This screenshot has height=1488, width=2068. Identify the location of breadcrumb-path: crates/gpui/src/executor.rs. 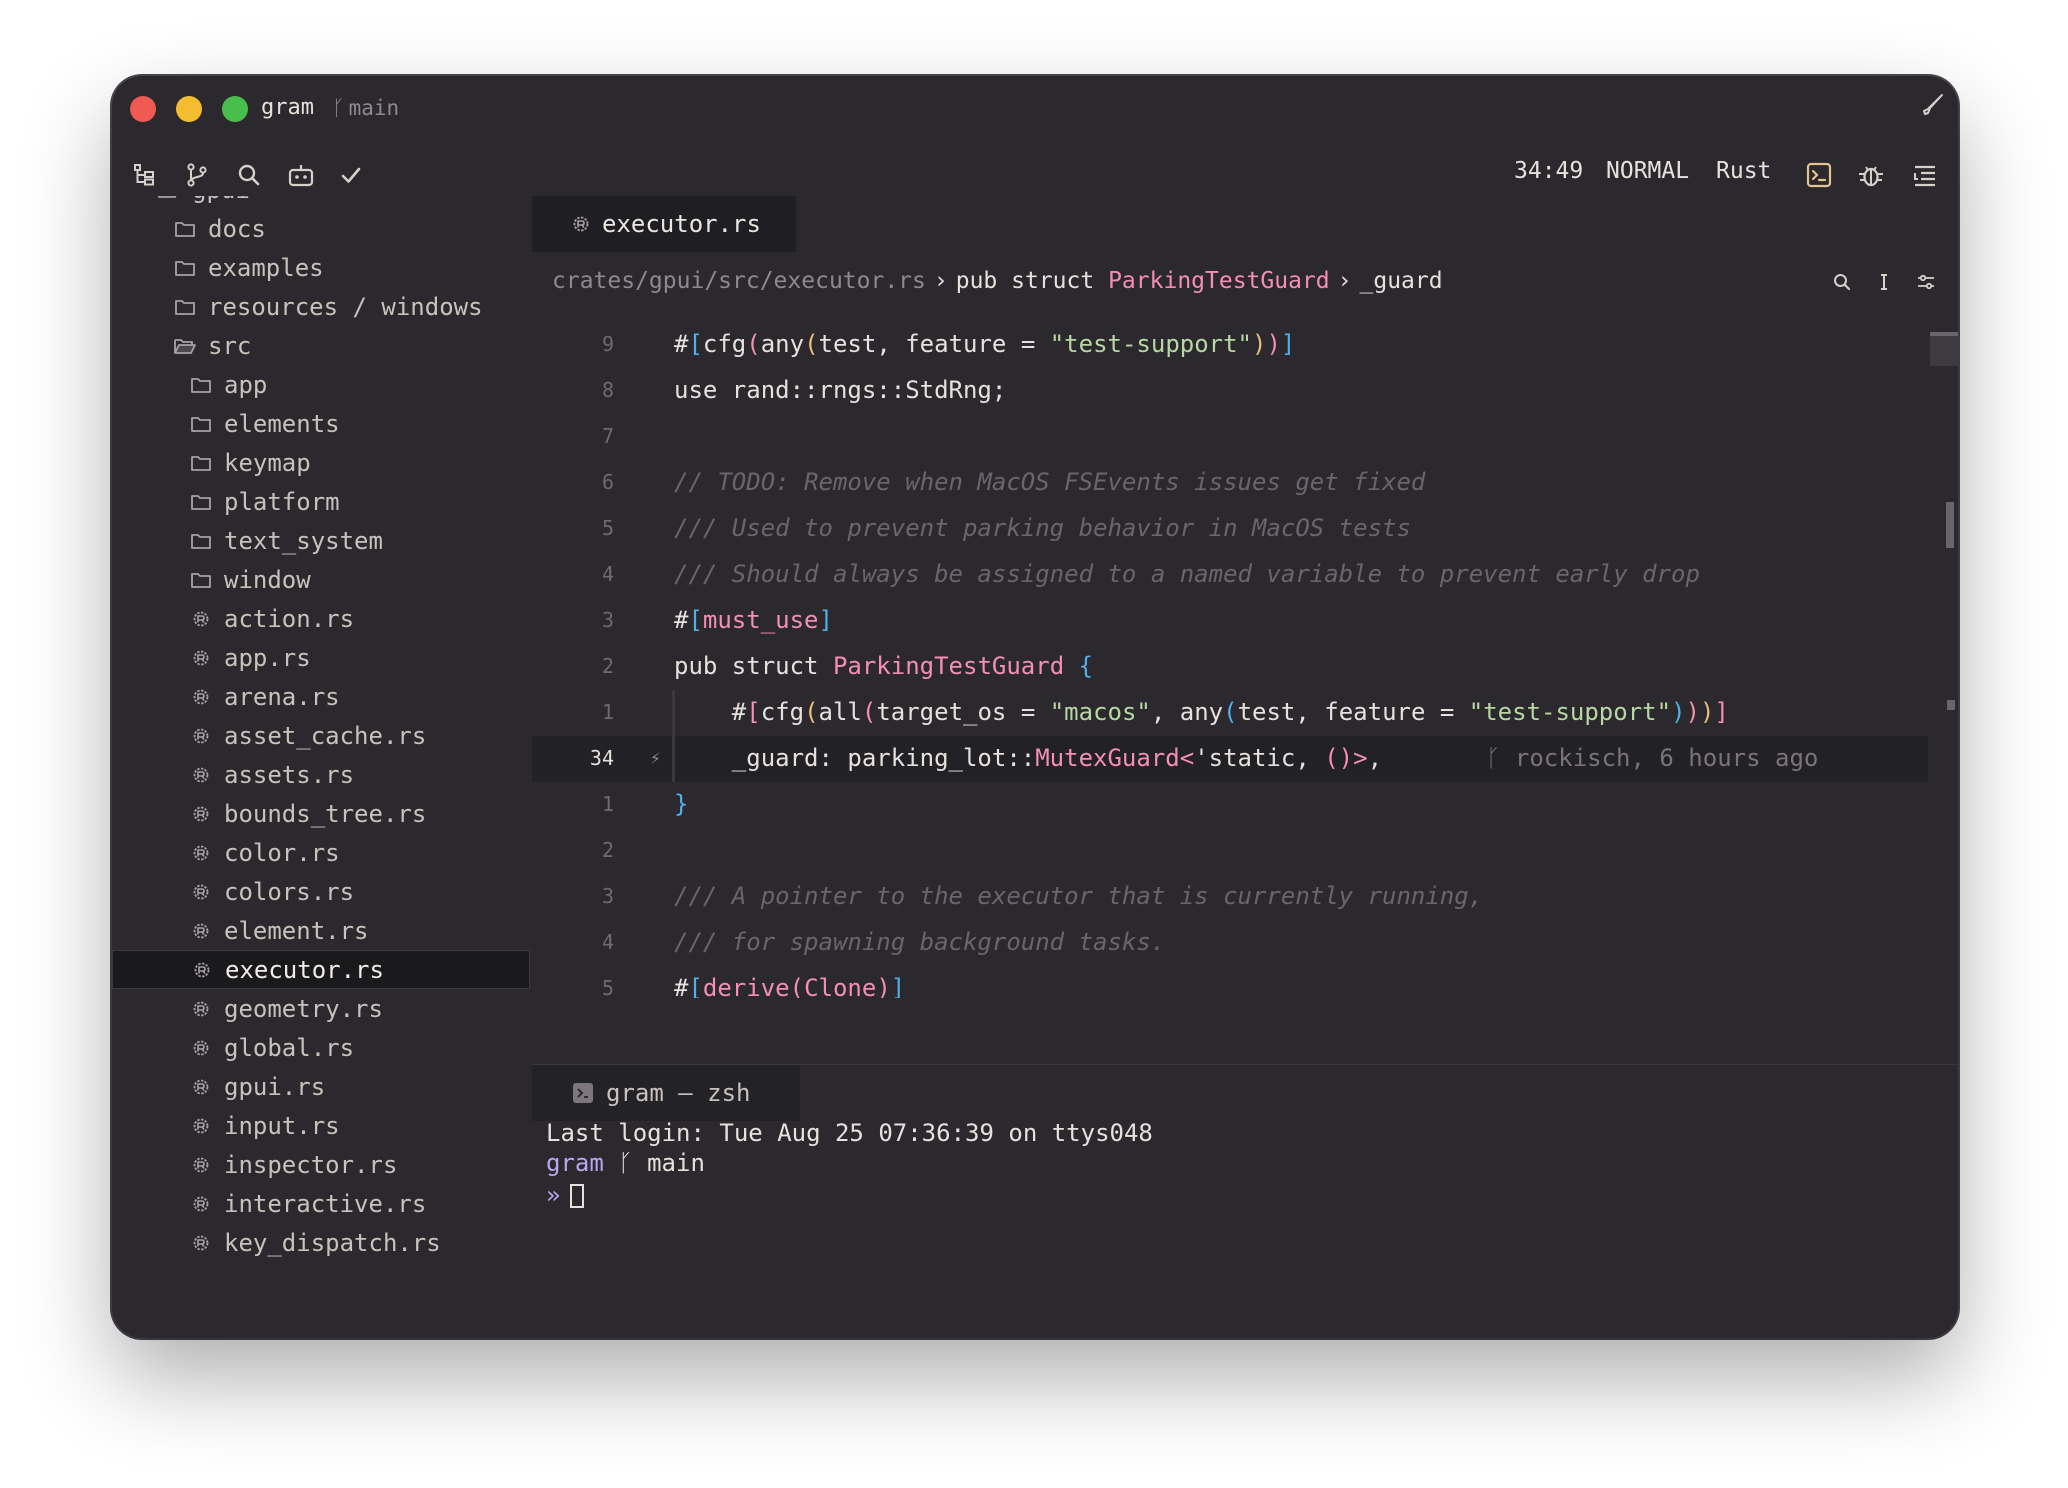
(739, 281).